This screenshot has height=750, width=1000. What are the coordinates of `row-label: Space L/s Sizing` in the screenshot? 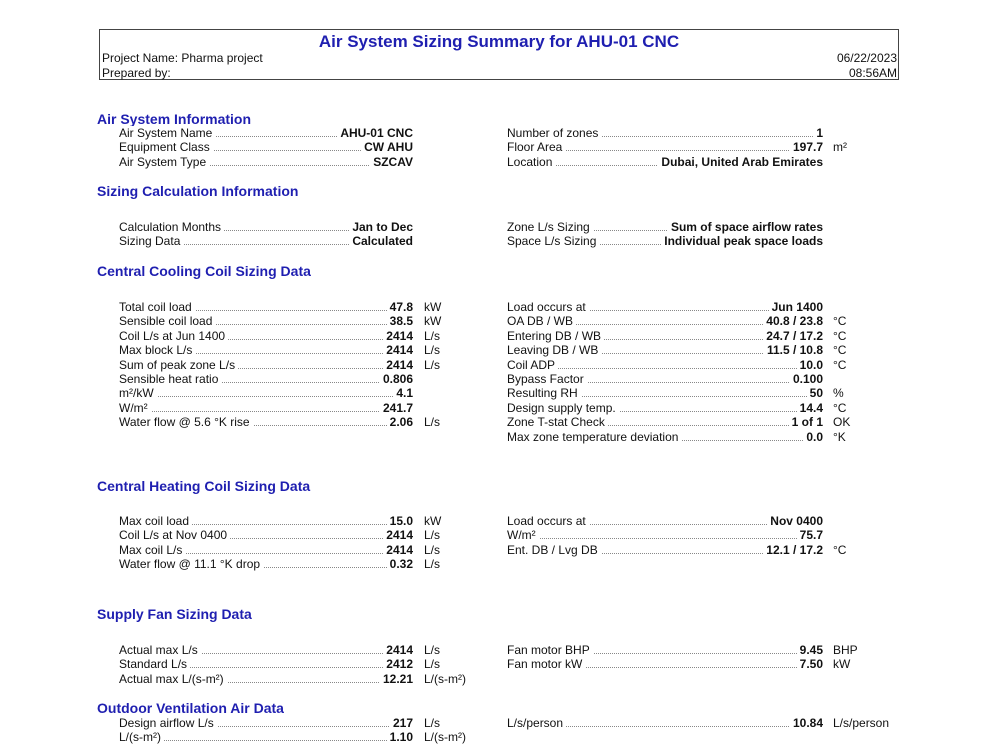 It's located at (553, 241).